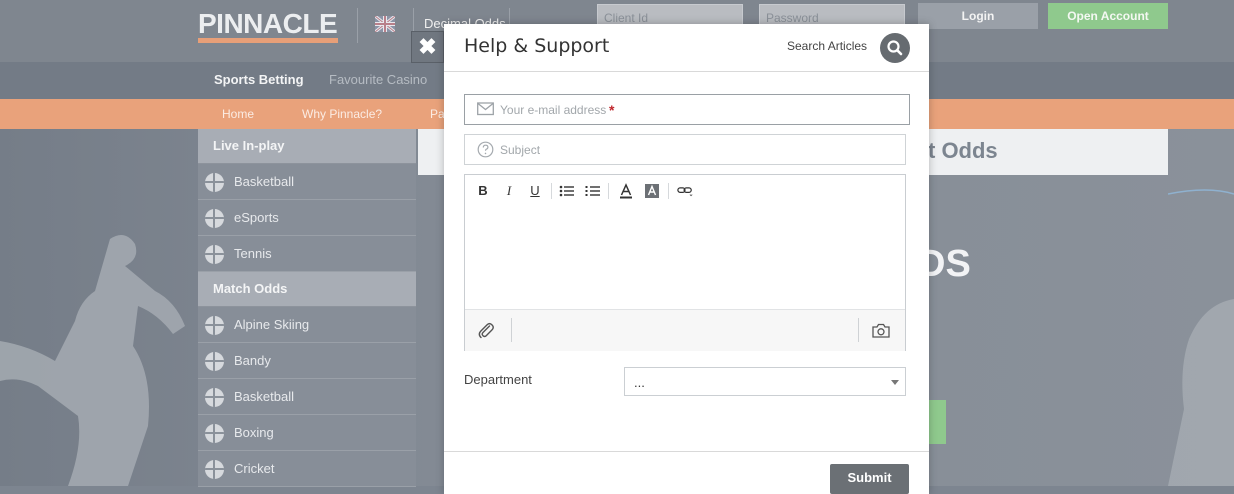  I want to click on numbered-list-icon, so click(593, 191).